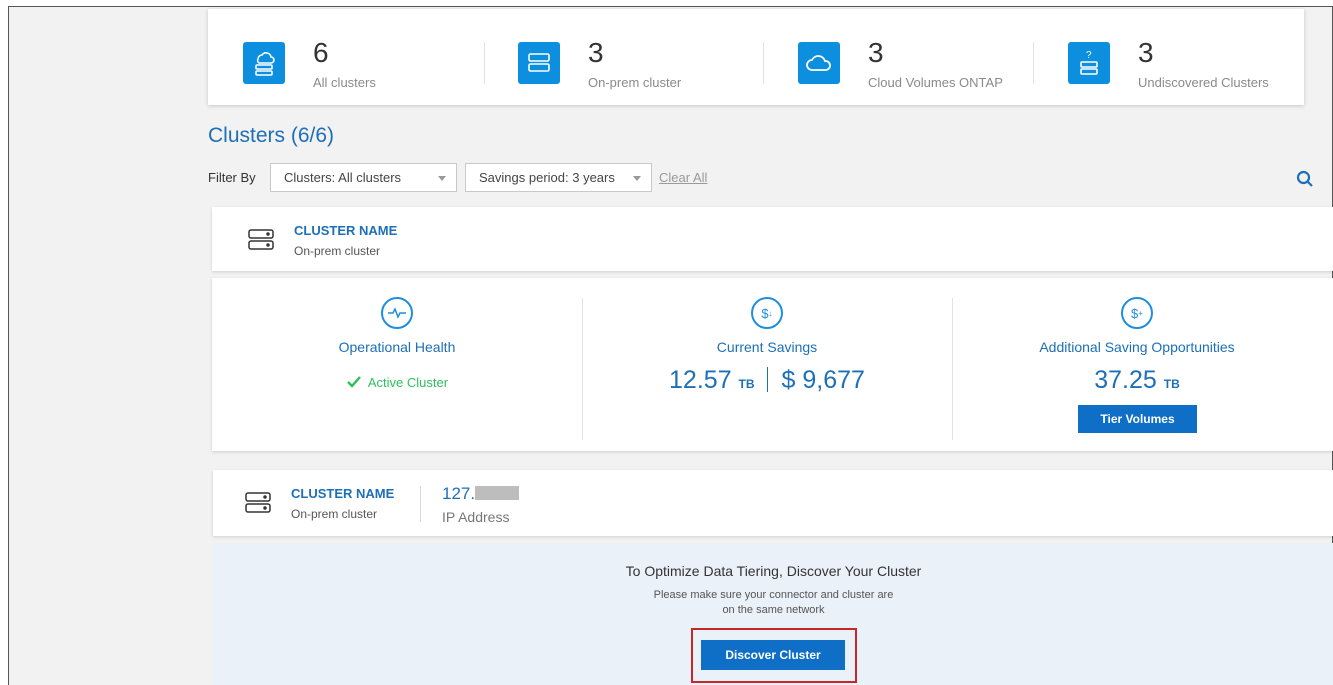 The height and width of the screenshot is (685, 1333). Describe the element at coordinates (397, 364) in the screenshot. I see `operational-health-column: Operational Health Active Cluster` at that location.